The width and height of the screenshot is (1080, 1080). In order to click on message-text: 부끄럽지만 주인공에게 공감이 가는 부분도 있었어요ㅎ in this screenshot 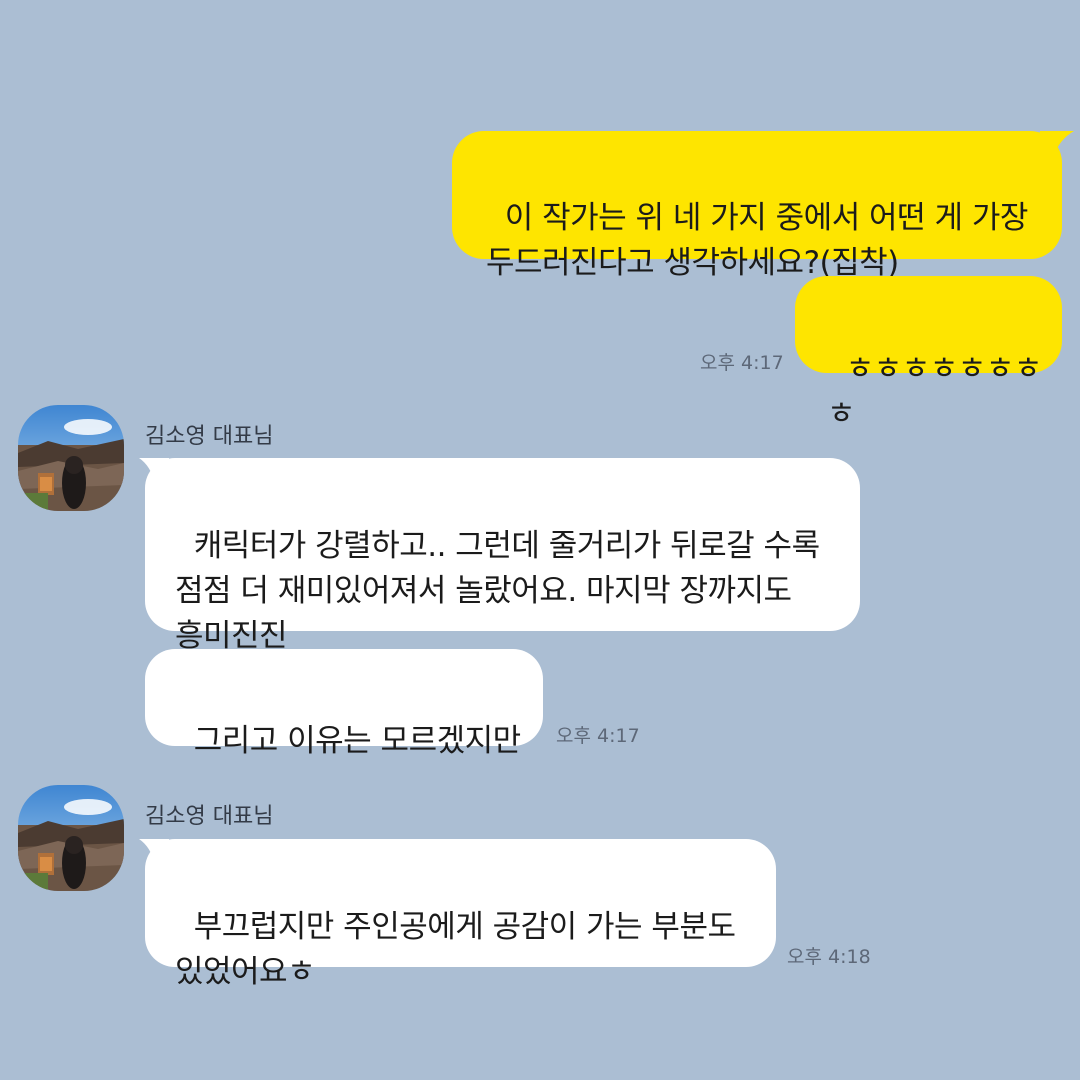, I will do `click(455, 949)`.